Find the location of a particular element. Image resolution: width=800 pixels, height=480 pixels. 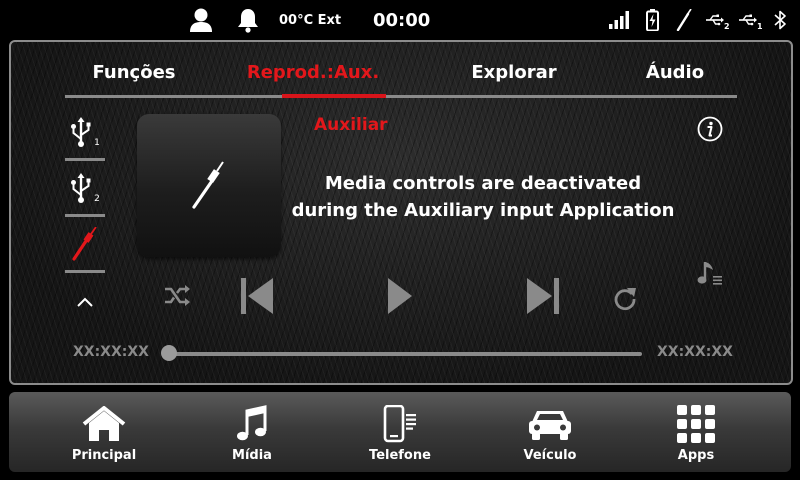

dock-telefone-button: Telefone is located at coordinates (400, 432).